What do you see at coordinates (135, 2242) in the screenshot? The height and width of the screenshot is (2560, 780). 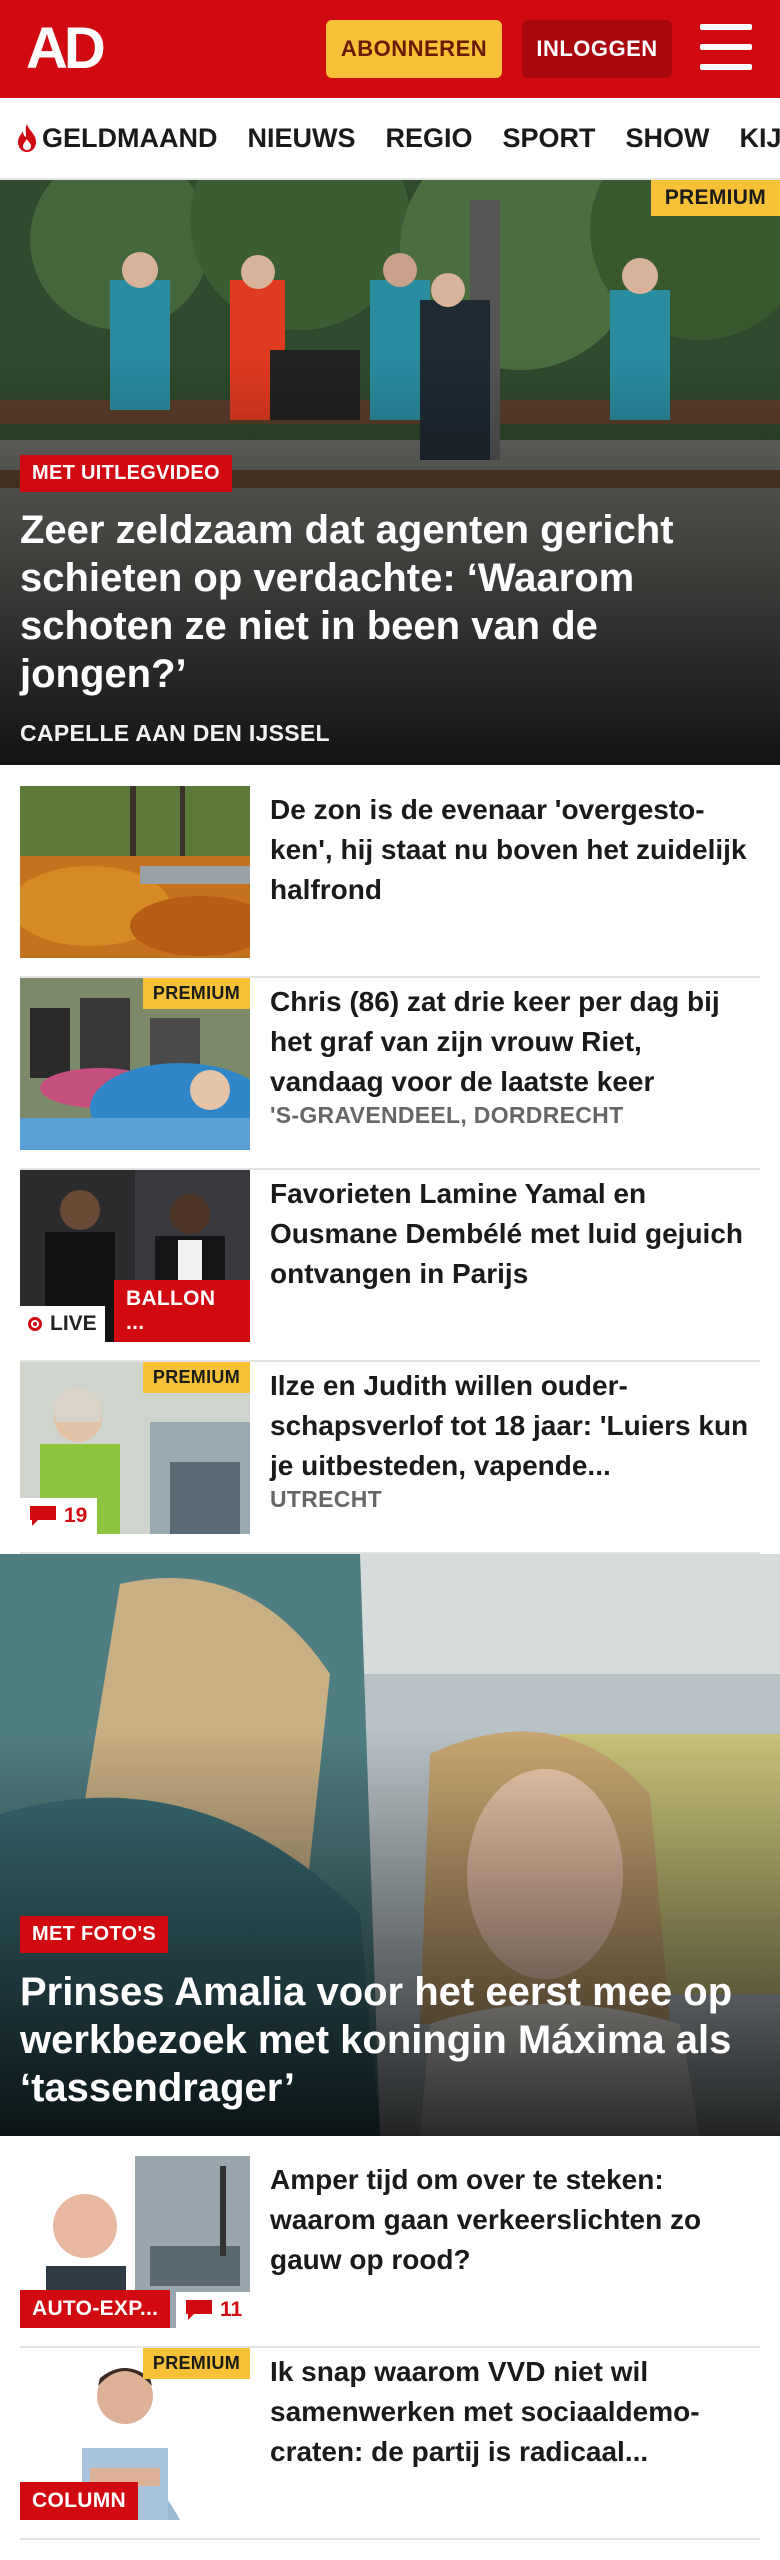 I see `thumb-auto-expert: AUTO-EXP... 11` at bounding box center [135, 2242].